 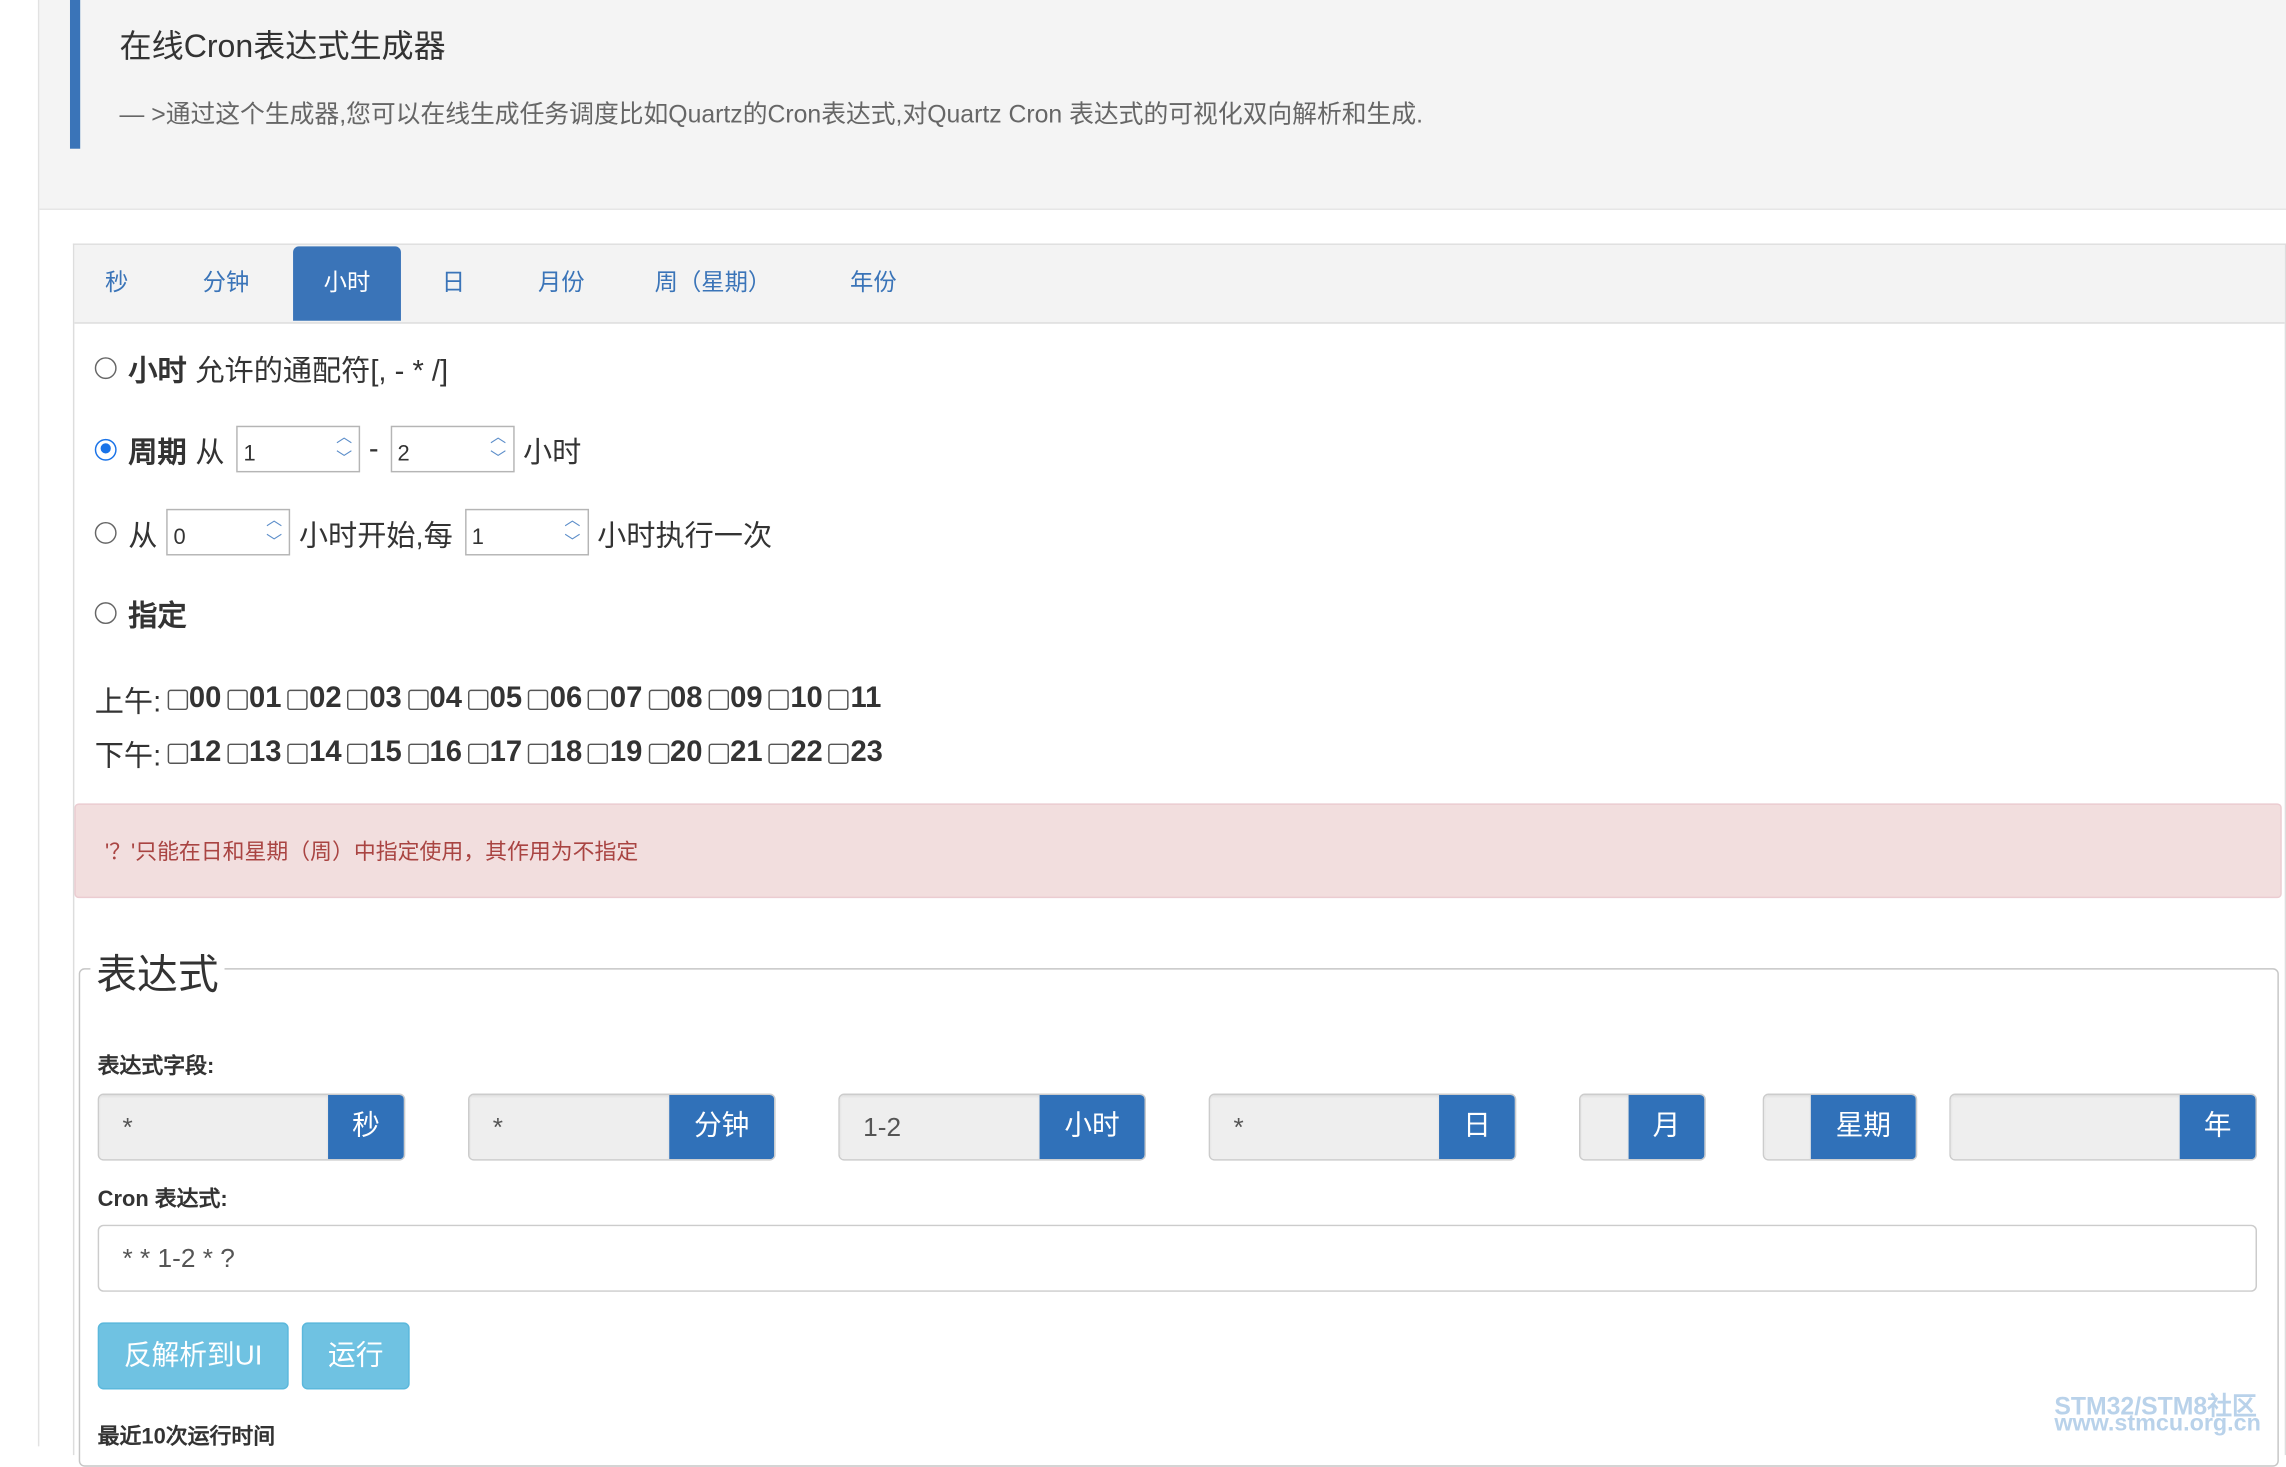 What do you see at coordinates (38, 723) in the screenshot?
I see `left-divider` at bounding box center [38, 723].